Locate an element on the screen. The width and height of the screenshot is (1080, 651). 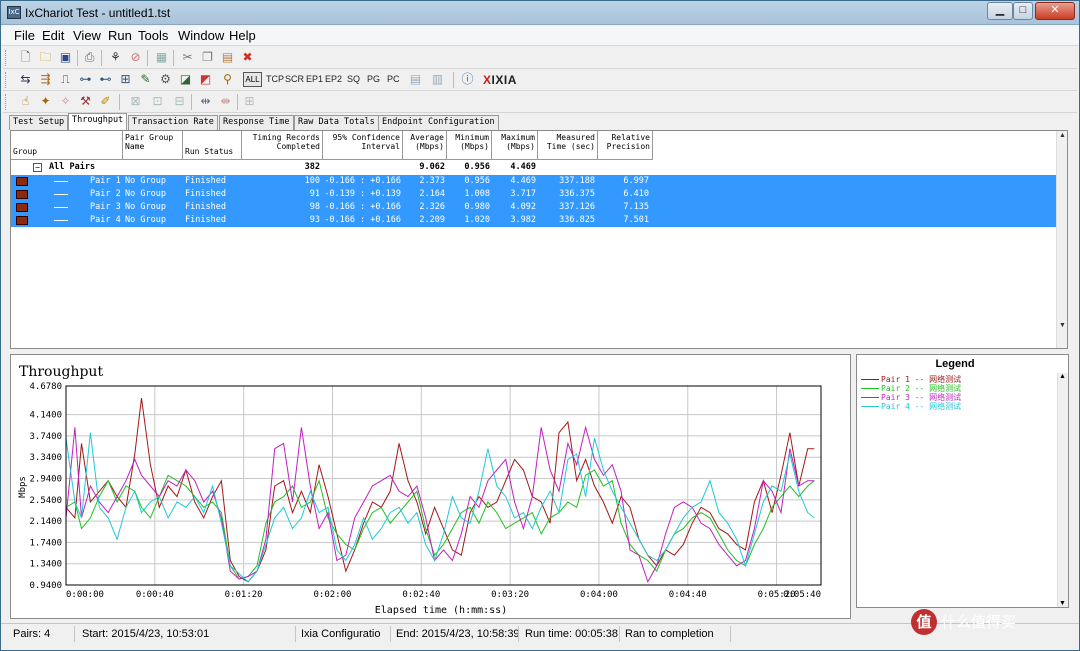
filter-pc-button: PC is located at coordinates (393, 79).